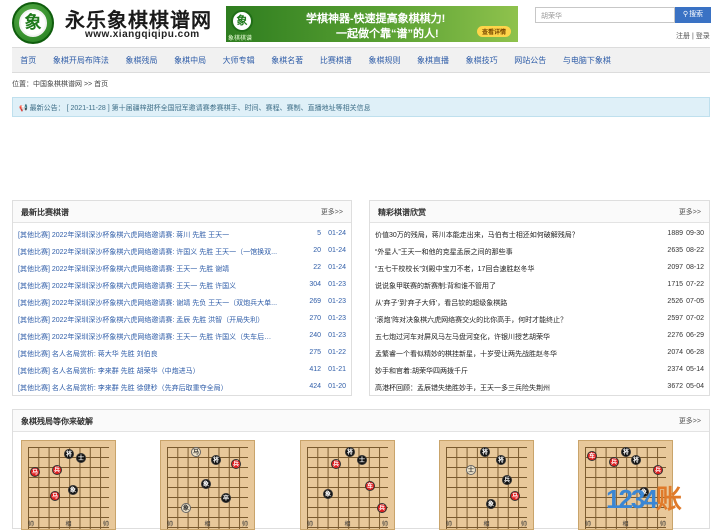 The width and height of the screenshot is (720, 530). What do you see at coordinates (587, 60) in the screenshot?
I see `nav-item-play-computer: 与电脑下象棋` at bounding box center [587, 60].